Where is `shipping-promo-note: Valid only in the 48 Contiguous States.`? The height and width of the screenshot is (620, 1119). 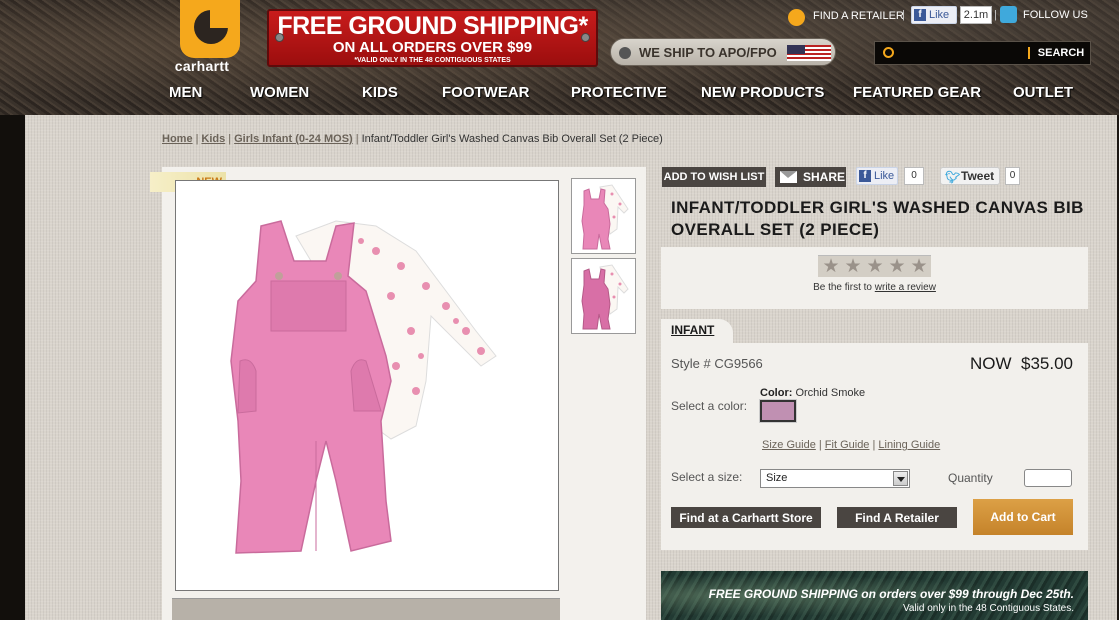 shipping-promo-note: Valid only in the 48 Contiguous States. is located at coordinates (988, 608).